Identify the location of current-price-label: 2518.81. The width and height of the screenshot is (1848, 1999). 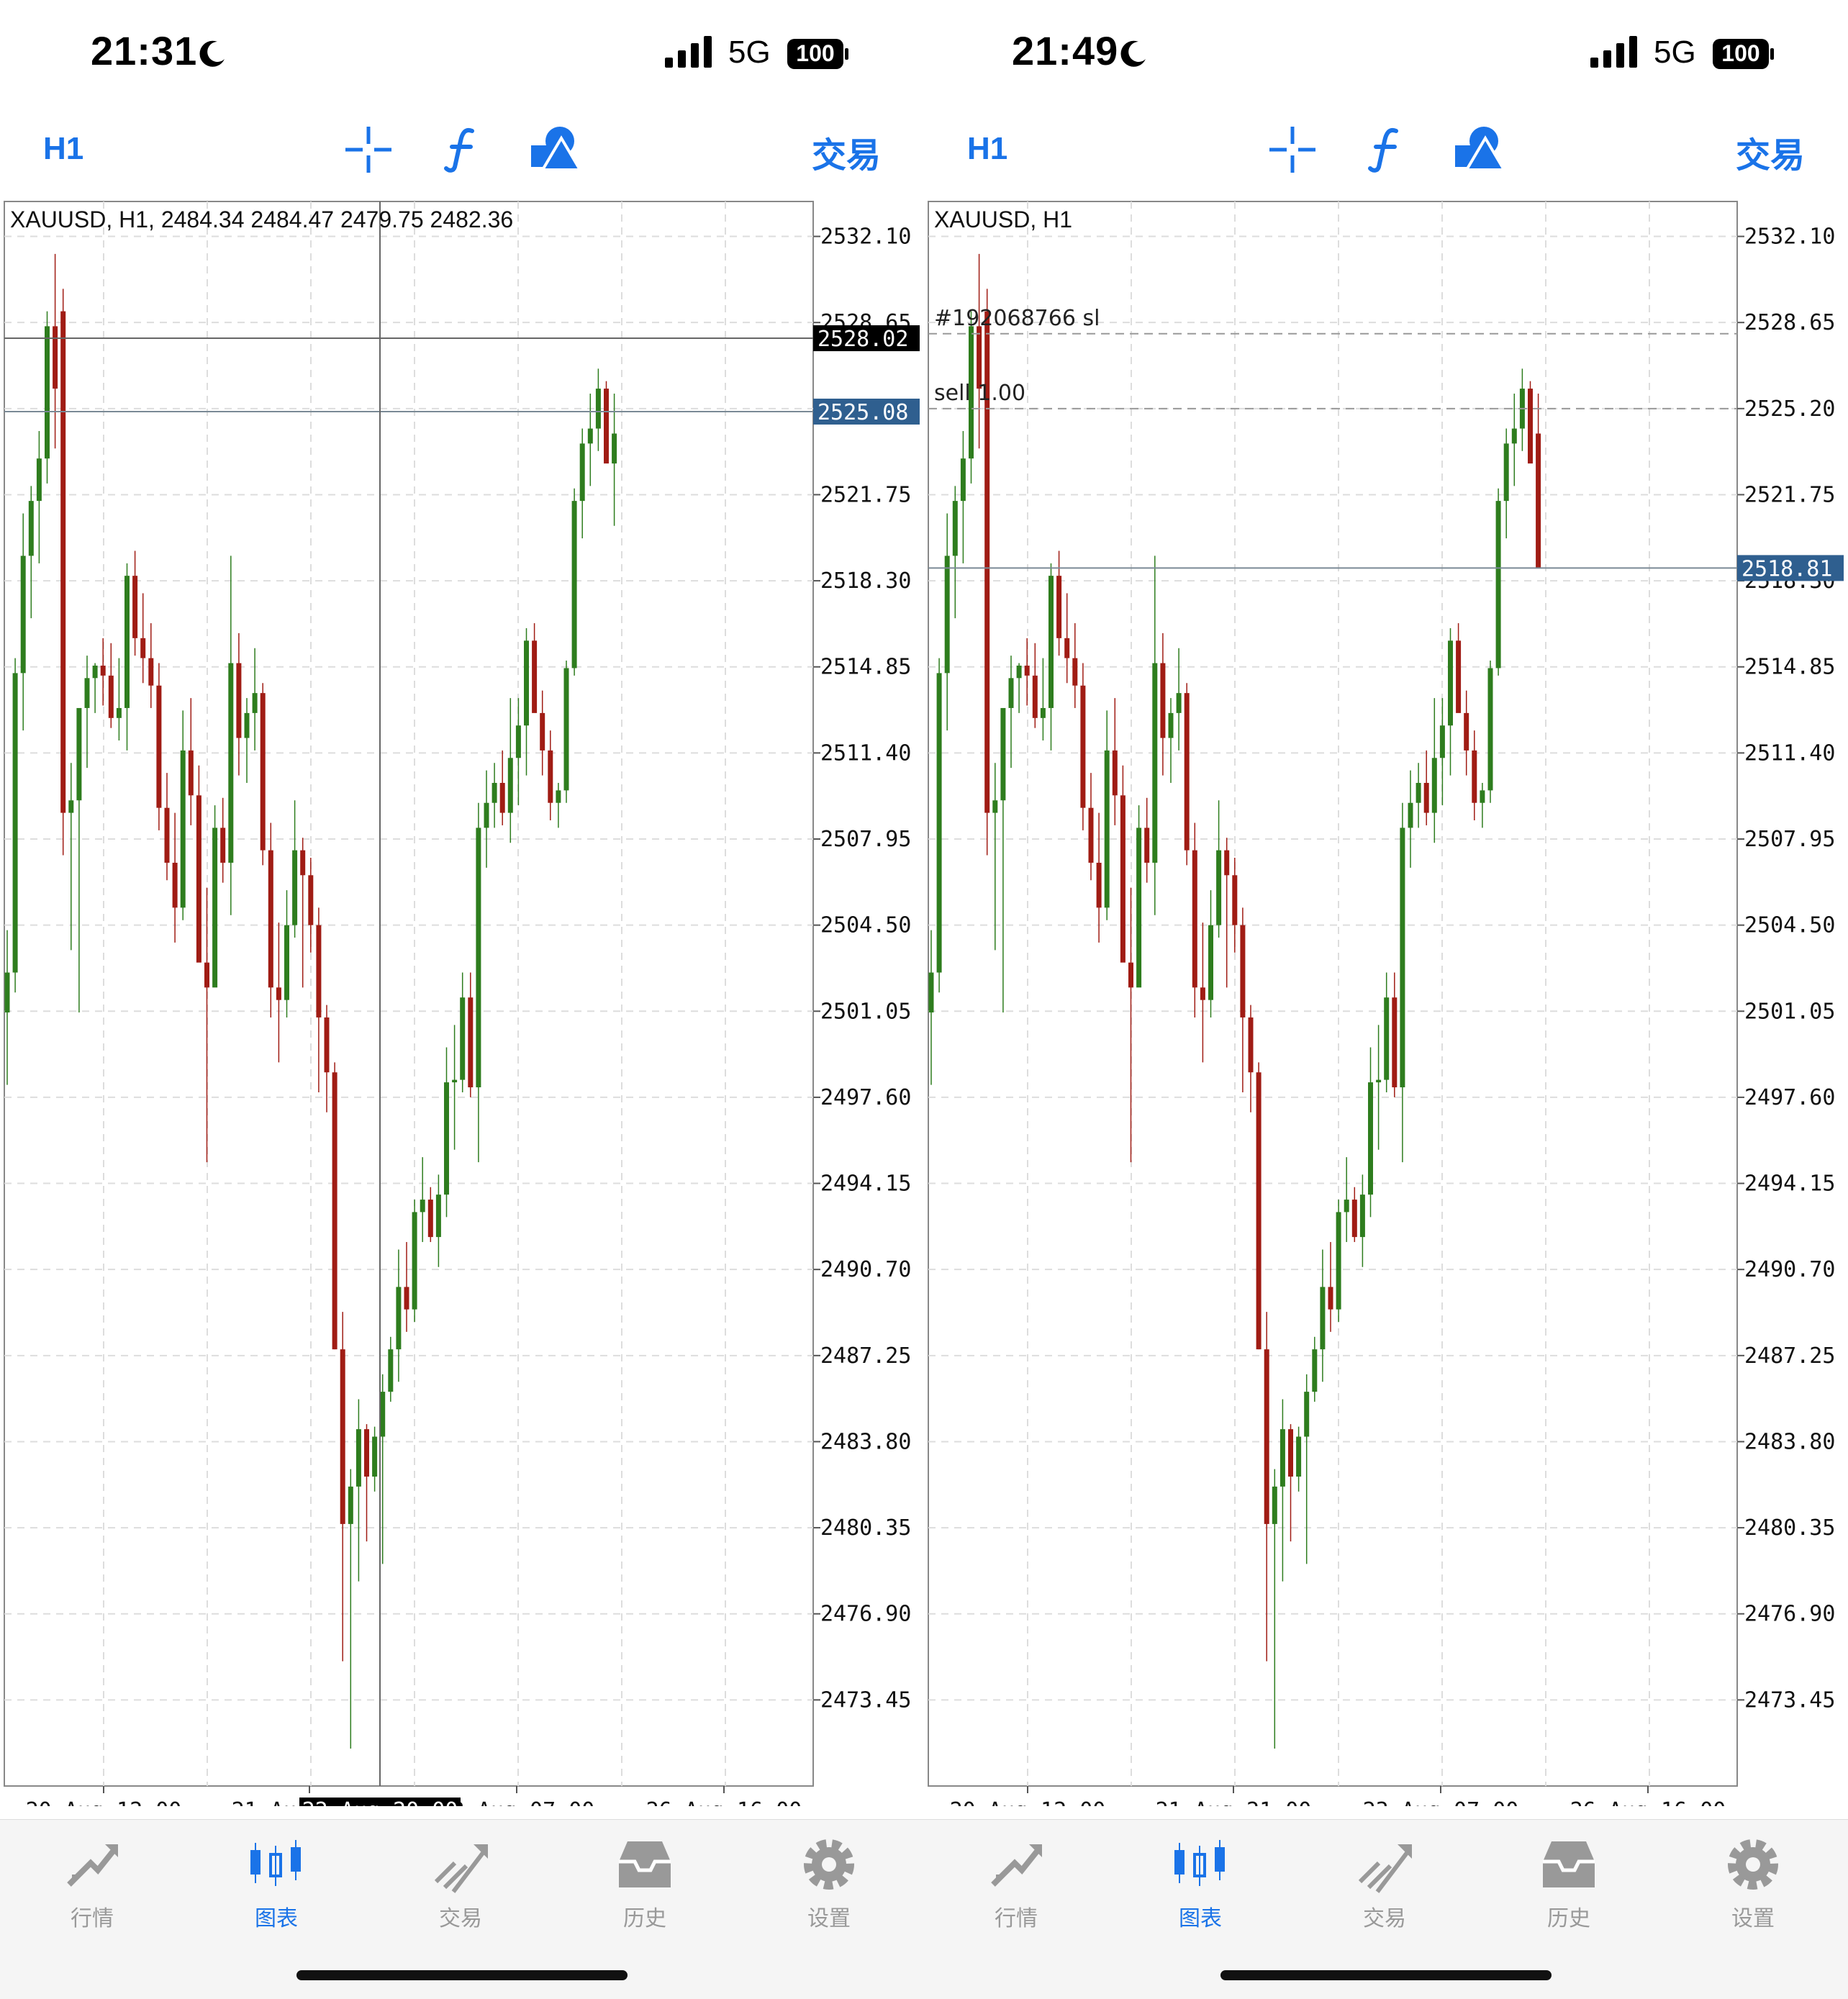
(1786, 568).